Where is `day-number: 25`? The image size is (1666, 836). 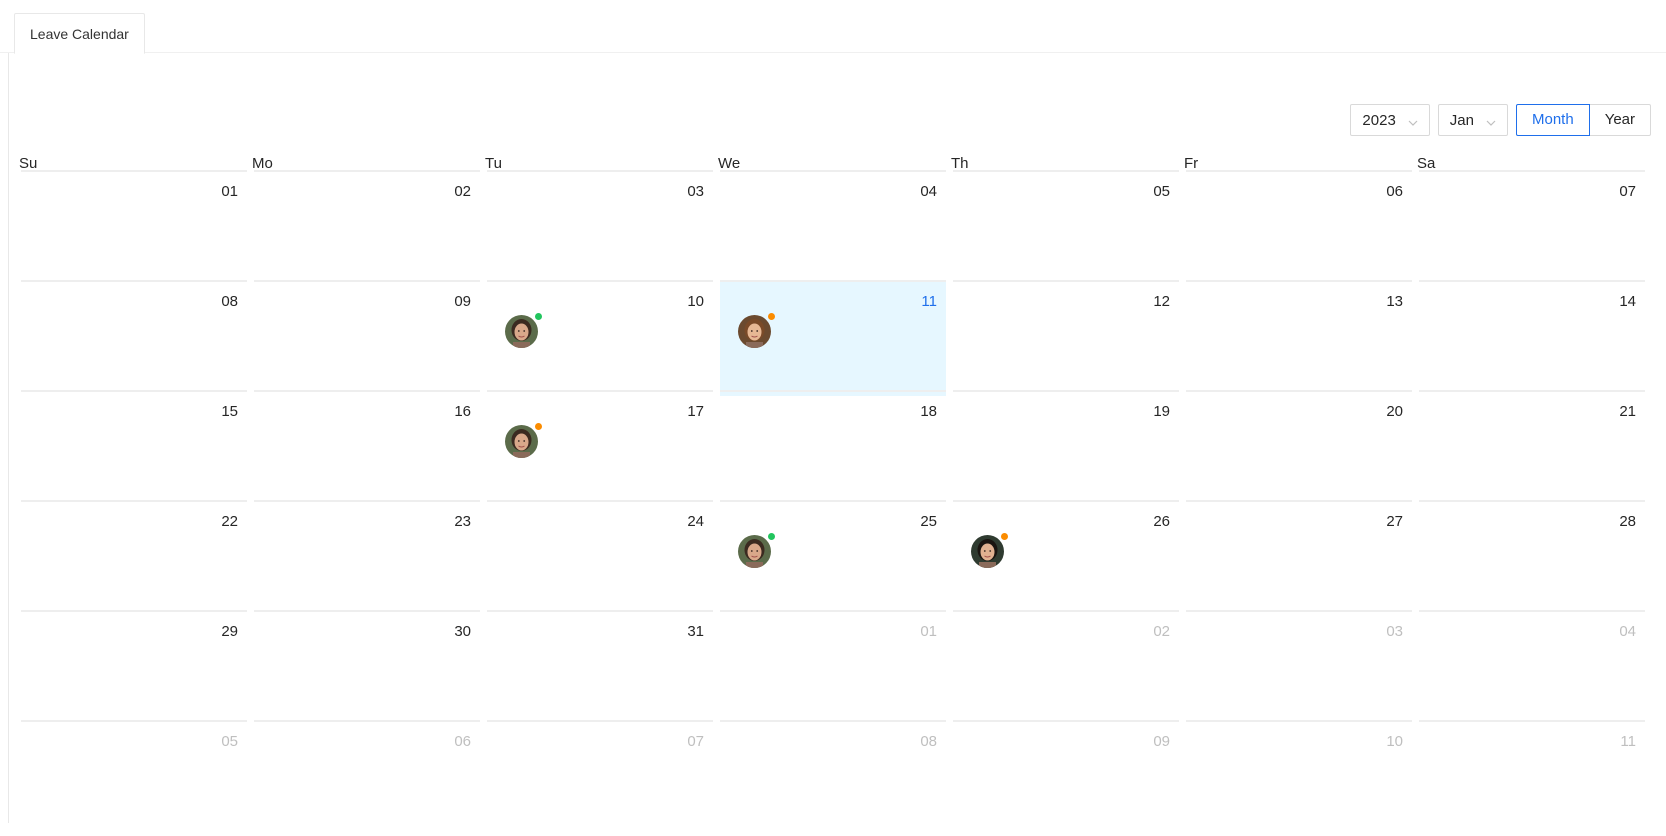
day-number: 25 is located at coordinates (928, 521).